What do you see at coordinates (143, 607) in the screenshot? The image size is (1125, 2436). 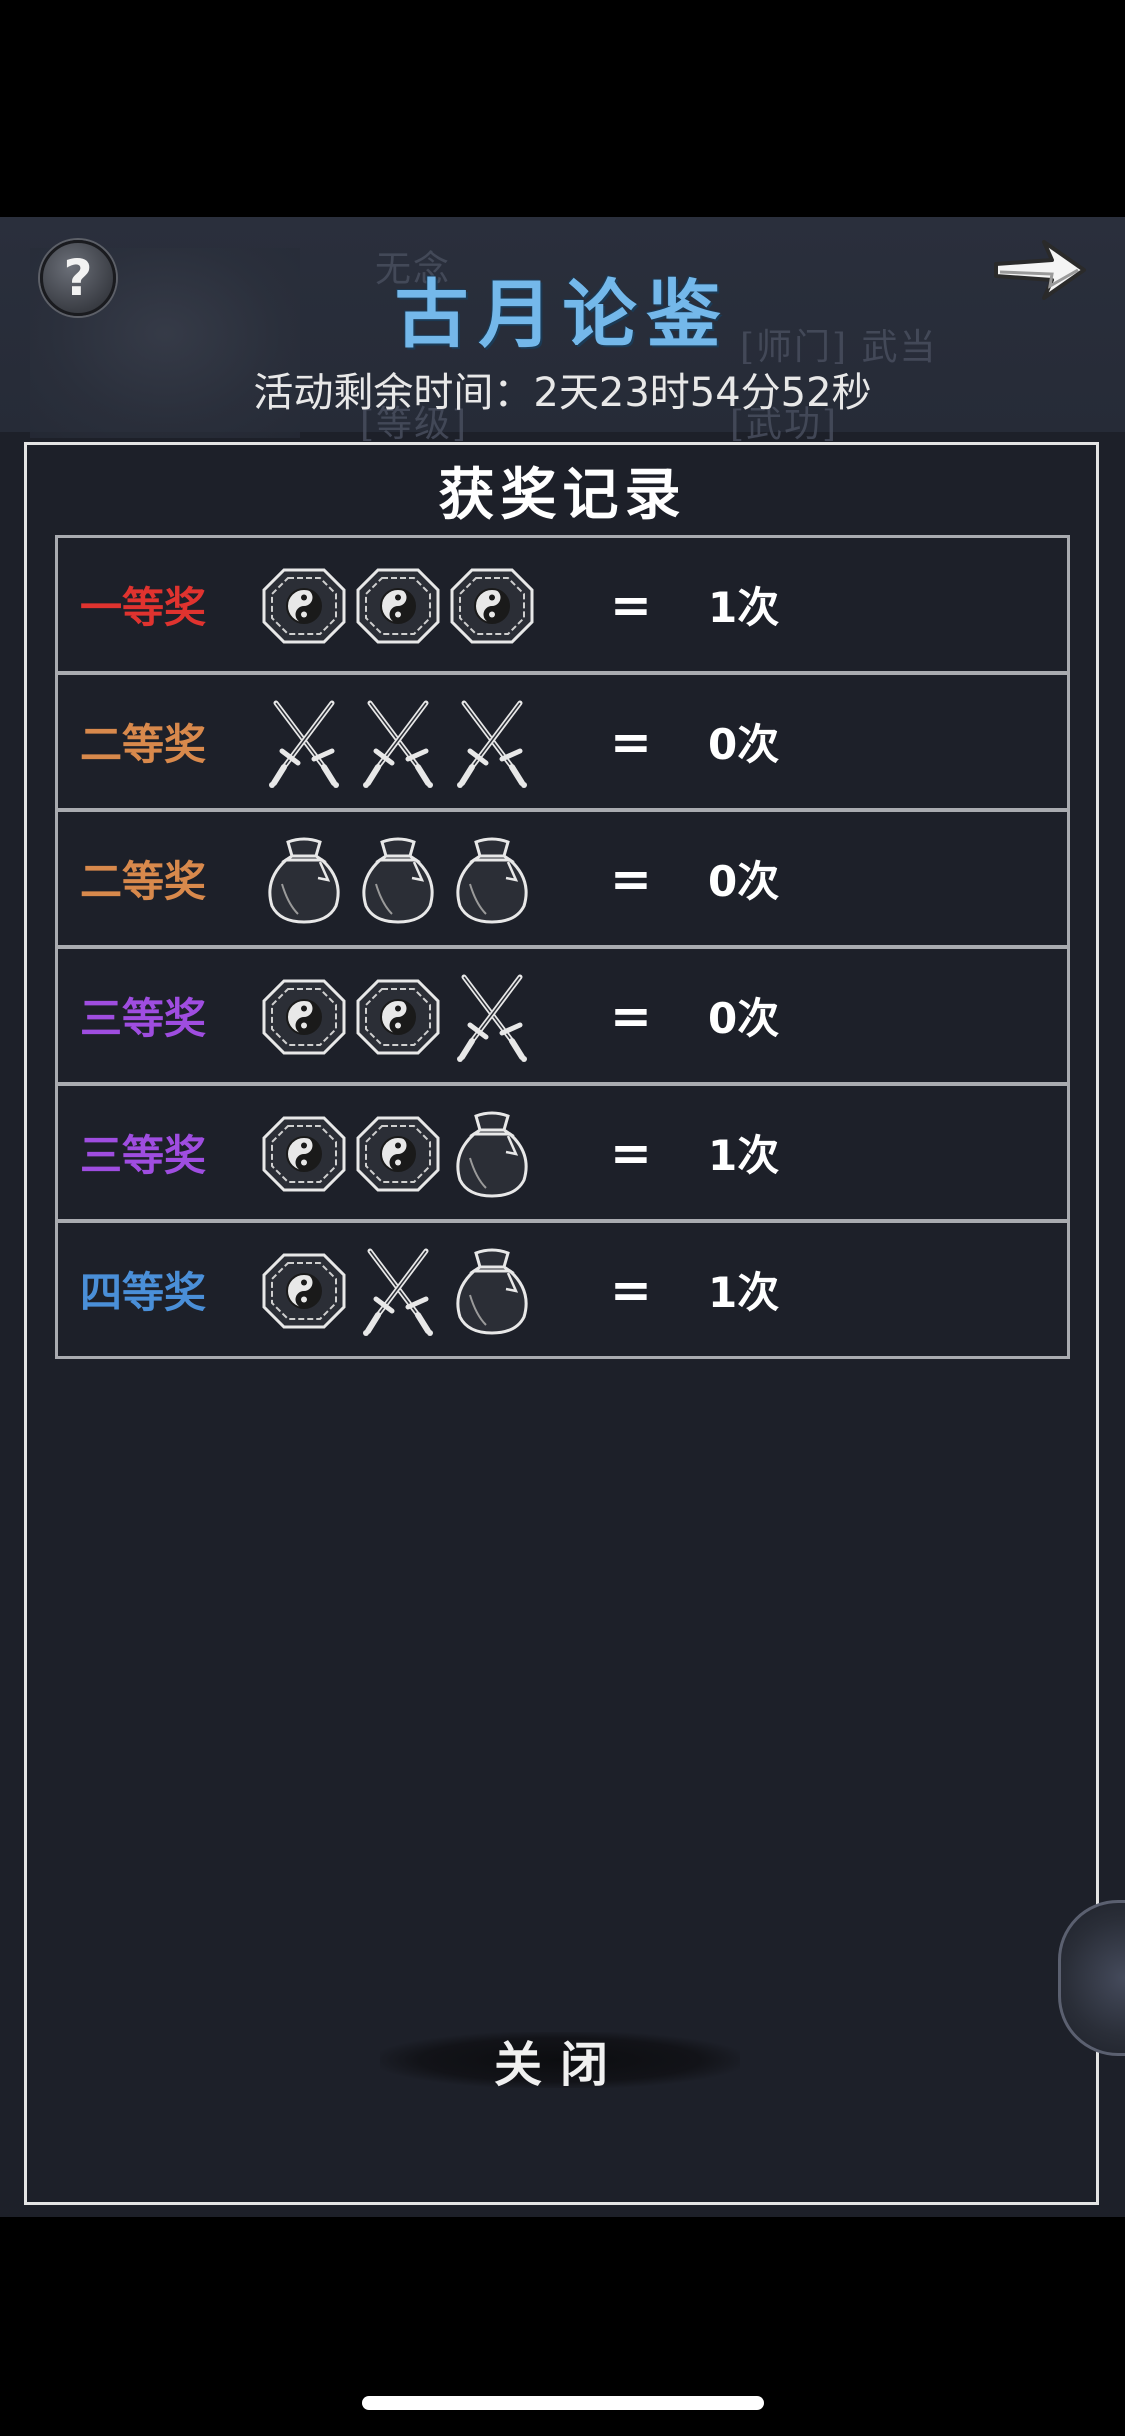 I see `prize-label: 一等奖` at bounding box center [143, 607].